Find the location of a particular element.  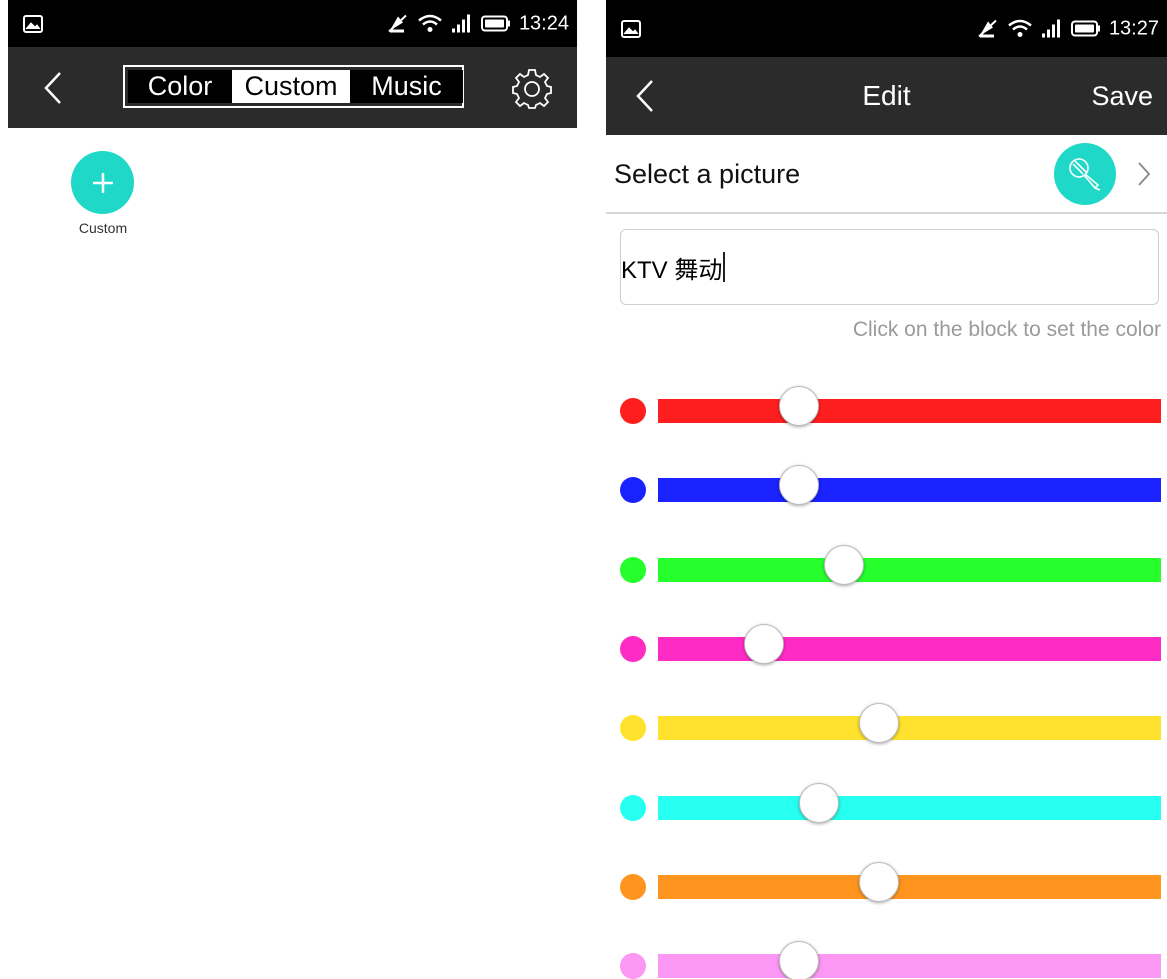

slider-thumb-magenta is located at coordinates (763, 643).